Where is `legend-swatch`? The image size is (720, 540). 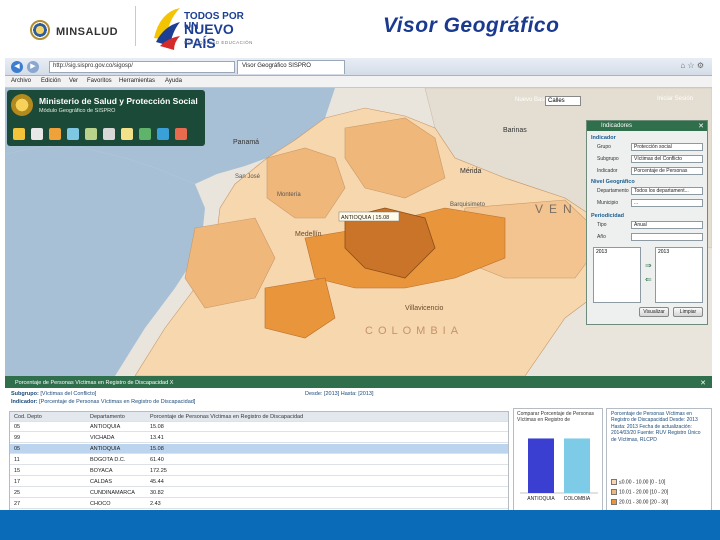 legend-swatch is located at coordinates (614, 492).